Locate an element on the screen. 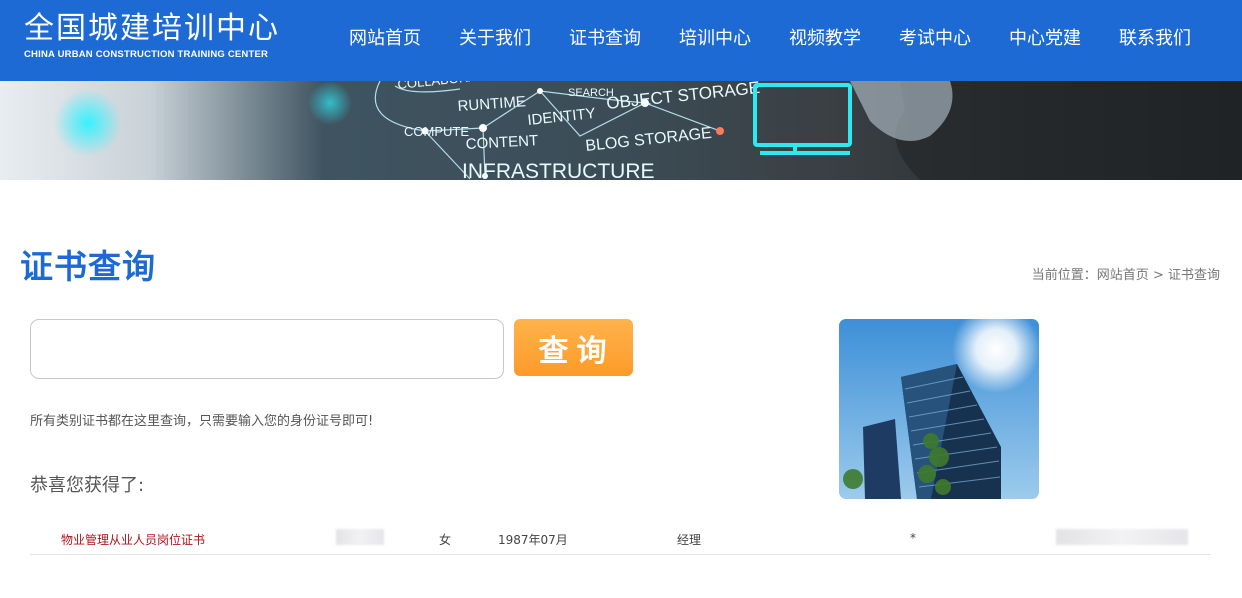 This screenshot has height=598, width=1242. building-photo-graphic is located at coordinates (939, 409).